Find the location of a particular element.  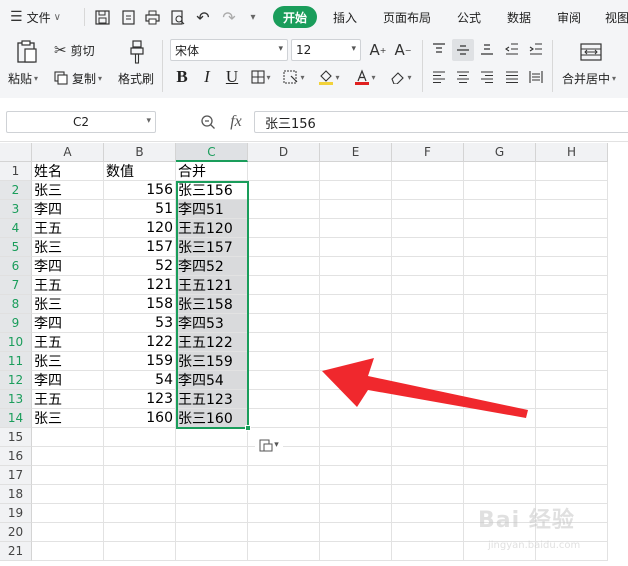

cell-f12 is located at coordinates (428, 380).